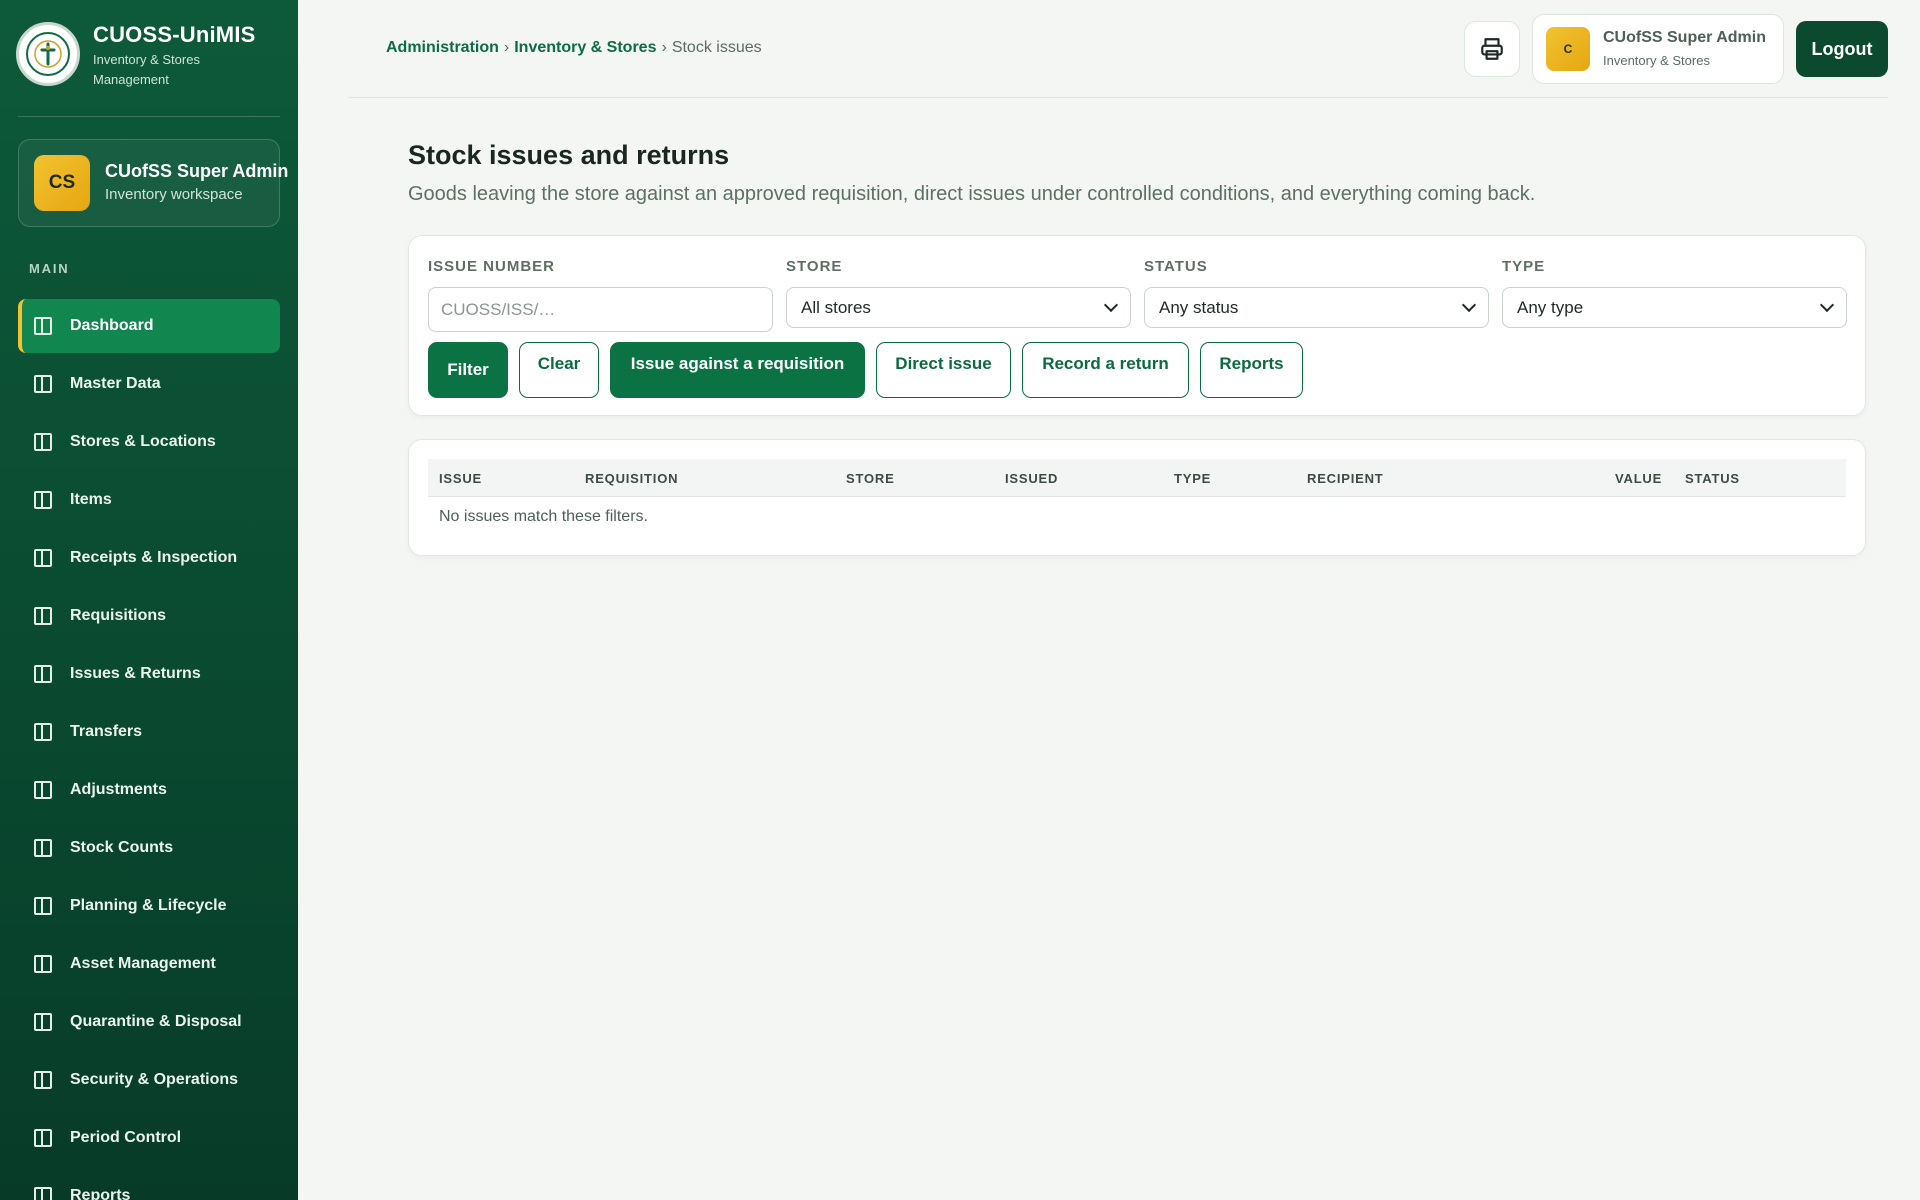 This screenshot has height=1200, width=1920. What do you see at coordinates (1684, 37) in the screenshot?
I see `profile-name: CUofSS Super Admin` at bounding box center [1684, 37].